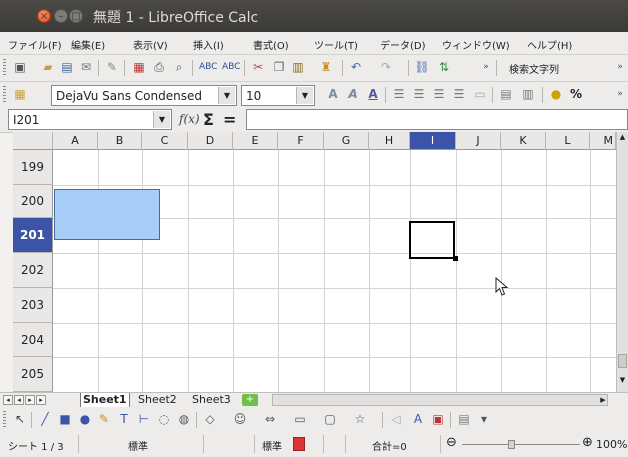  What do you see at coordinates (333, 94) in the screenshot?
I see `bold-icon: A` at bounding box center [333, 94].